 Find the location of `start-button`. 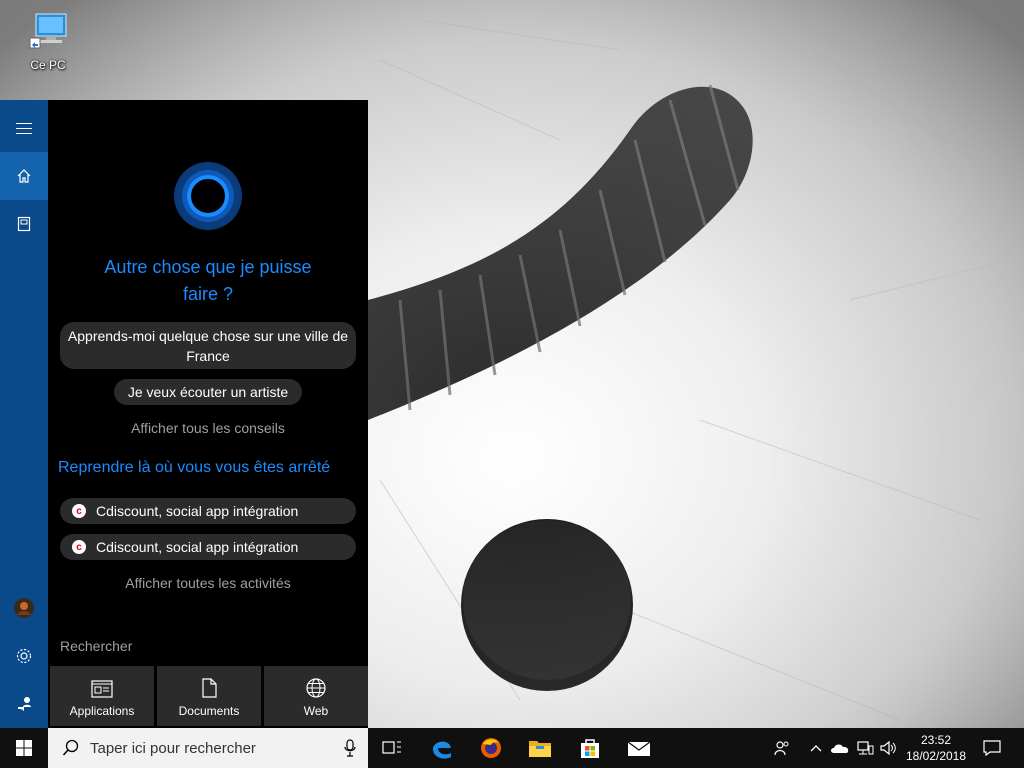

start-button is located at coordinates (24, 748).